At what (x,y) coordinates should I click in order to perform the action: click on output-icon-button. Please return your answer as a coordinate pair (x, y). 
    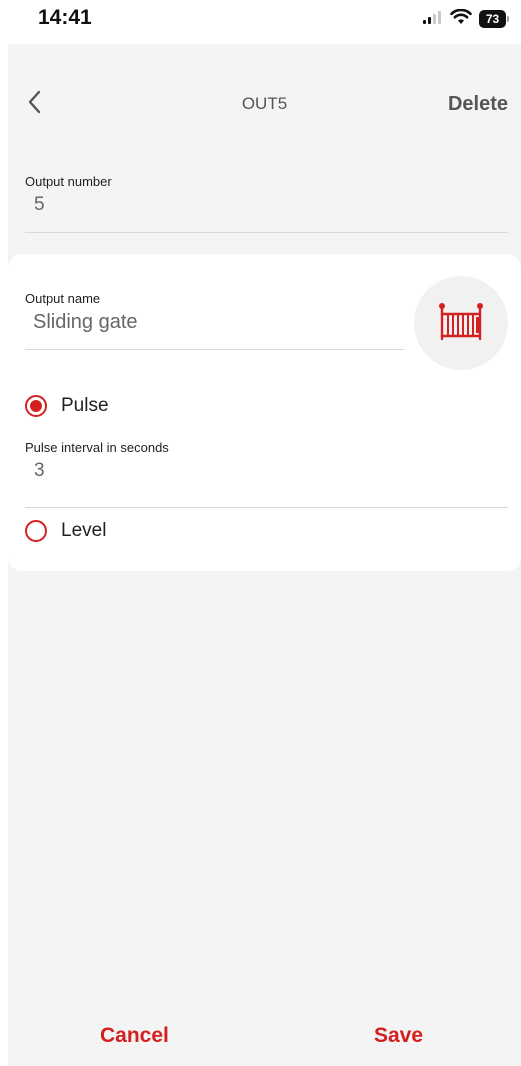
    Looking at the image, I should click on (461, 323).